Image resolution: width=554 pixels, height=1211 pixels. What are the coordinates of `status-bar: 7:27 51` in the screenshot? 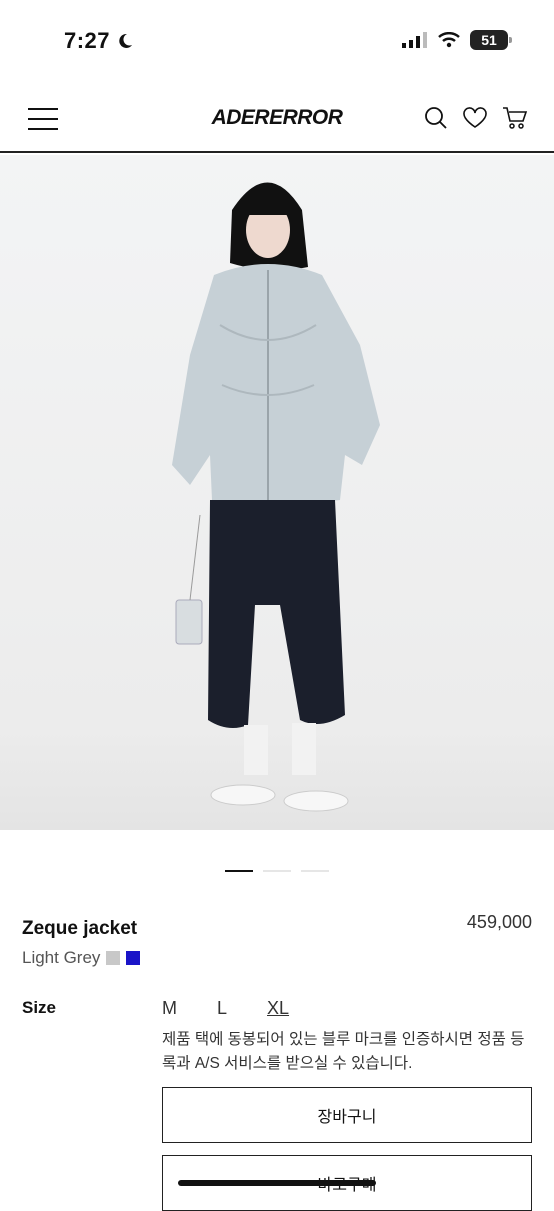 It's located at (277, 40).